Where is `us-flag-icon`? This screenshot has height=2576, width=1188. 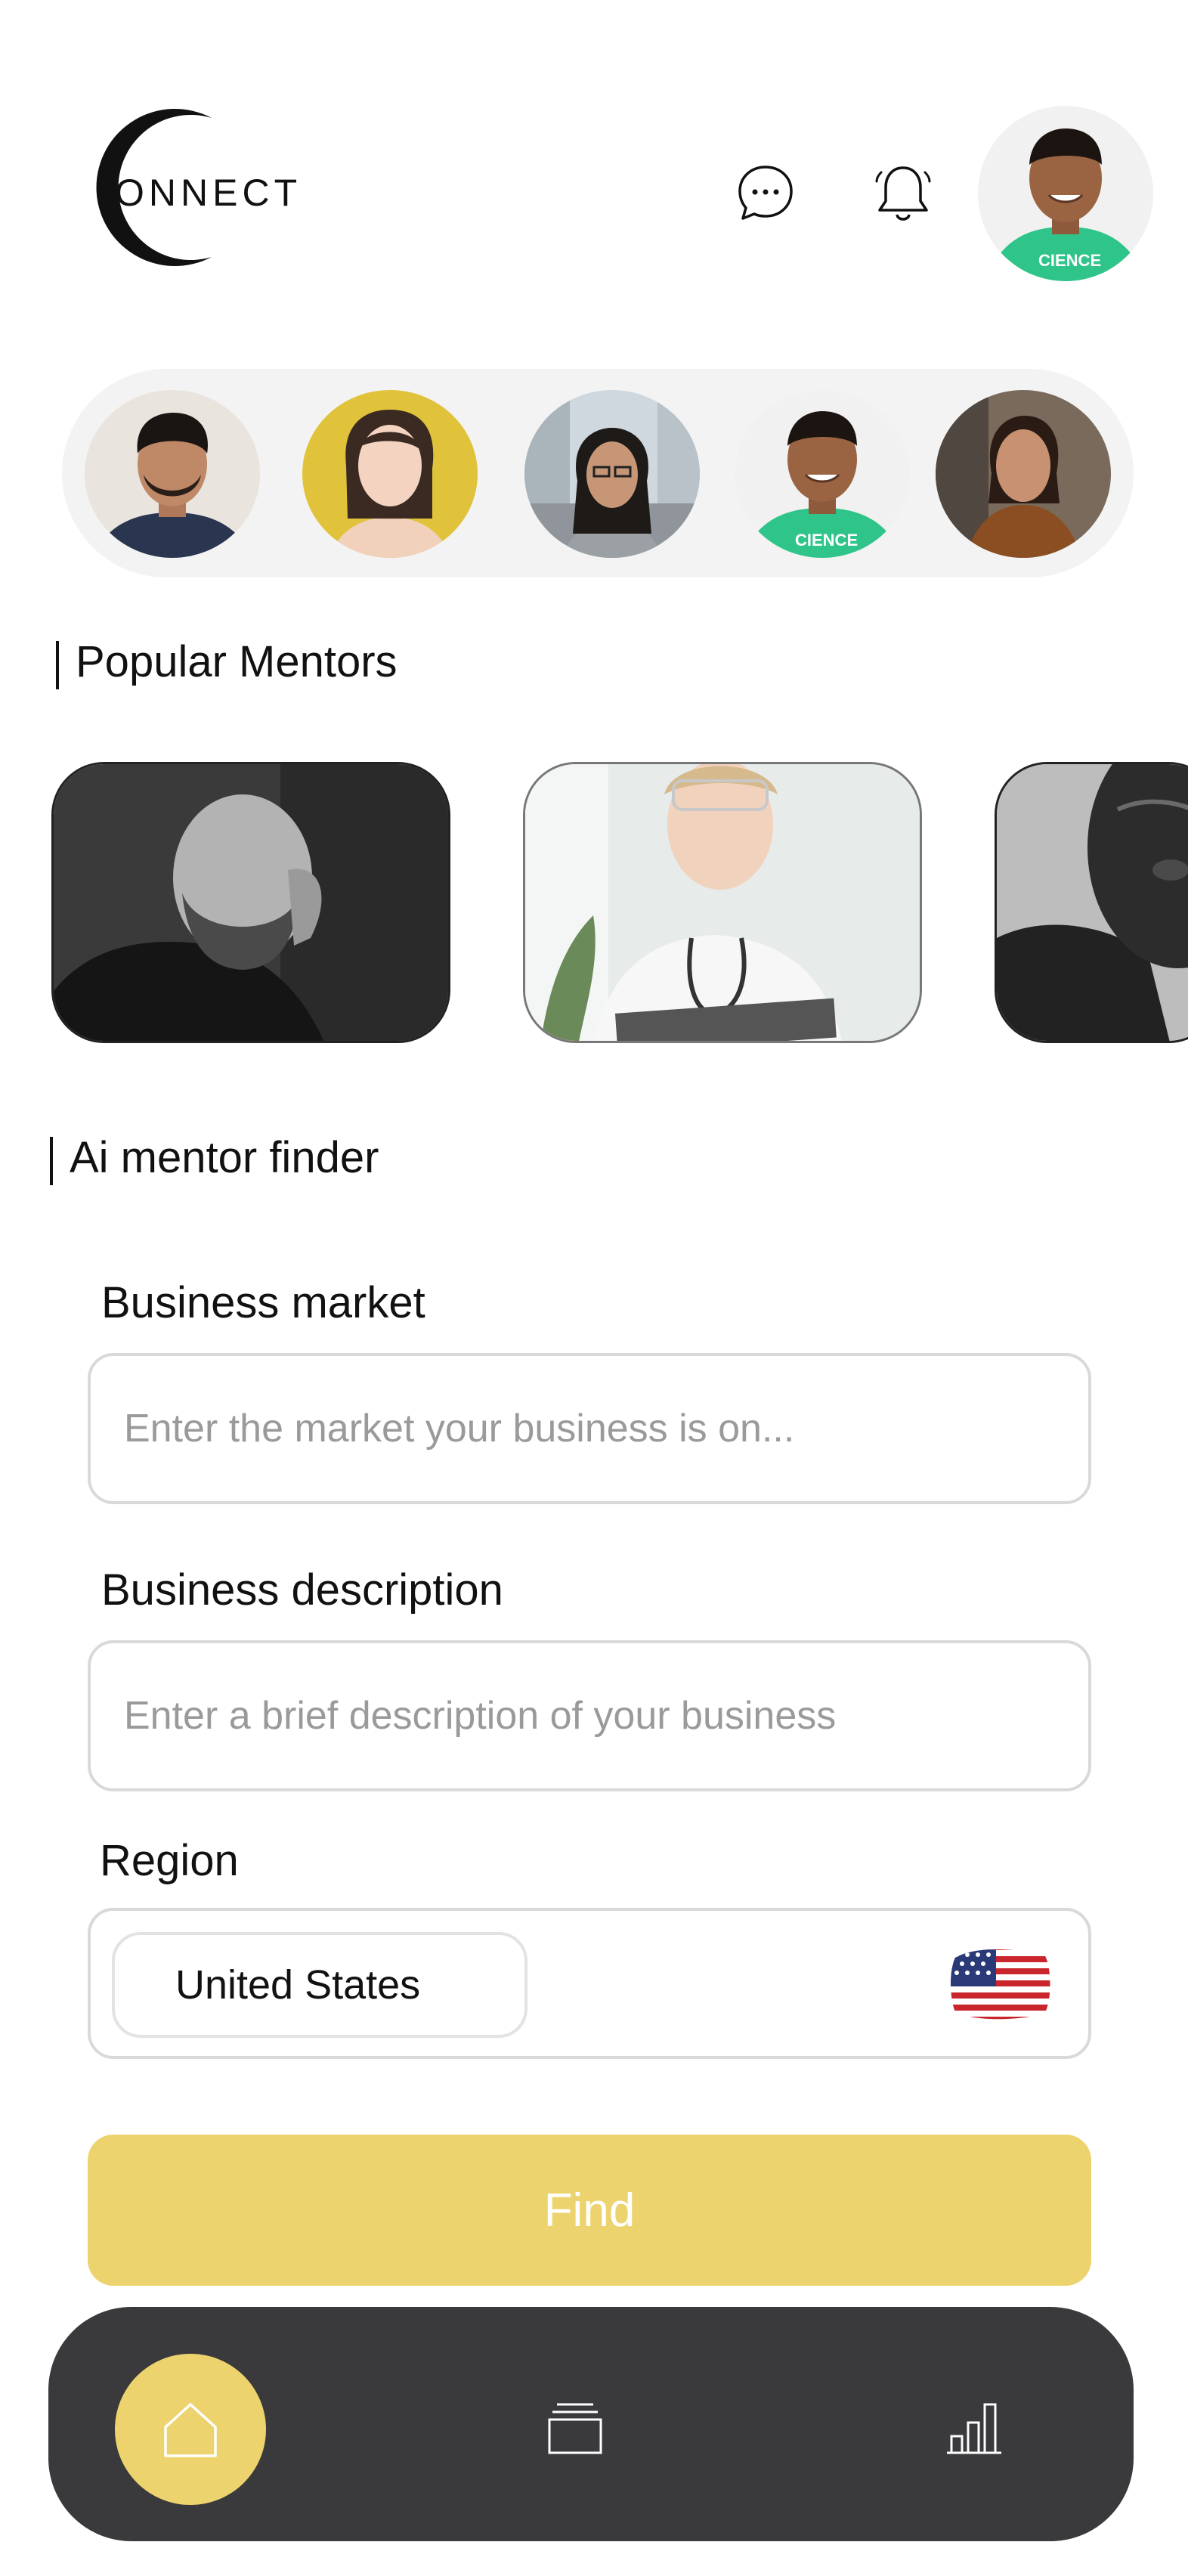
us-flag-icon is located at coordinates (1000, 1983).